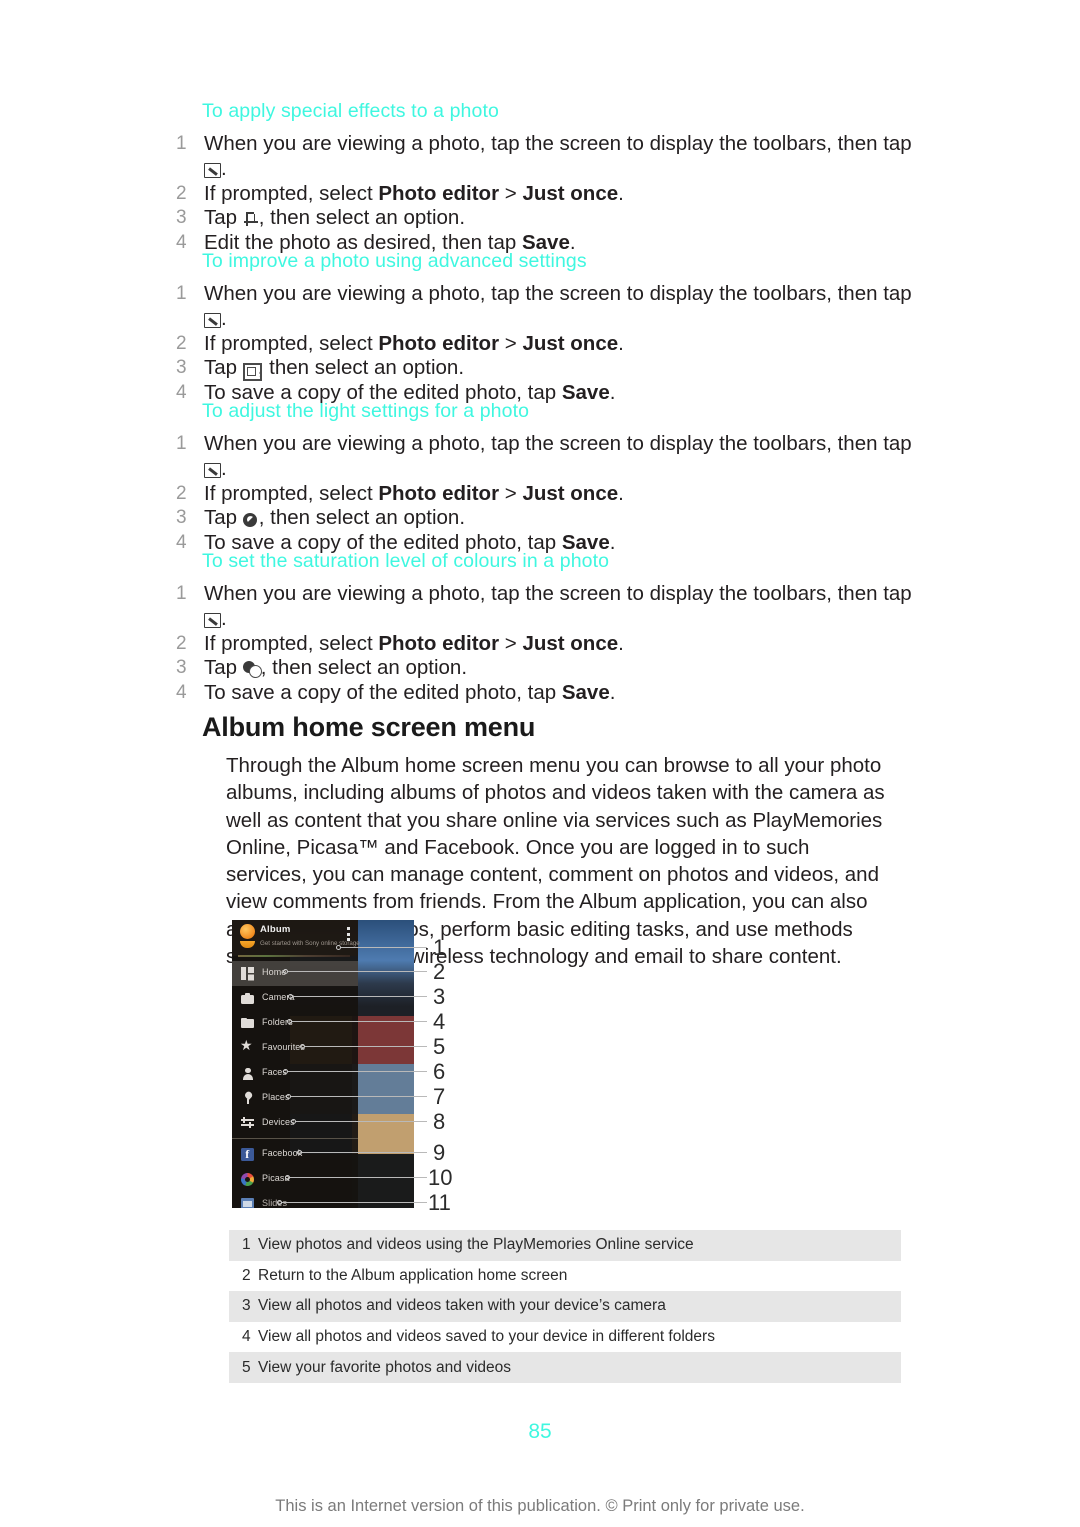 The width and height of the screenshot is (1080, 1527). I want to click on procedure-title: To adjust the light settings for a photo, so click(366, 411).